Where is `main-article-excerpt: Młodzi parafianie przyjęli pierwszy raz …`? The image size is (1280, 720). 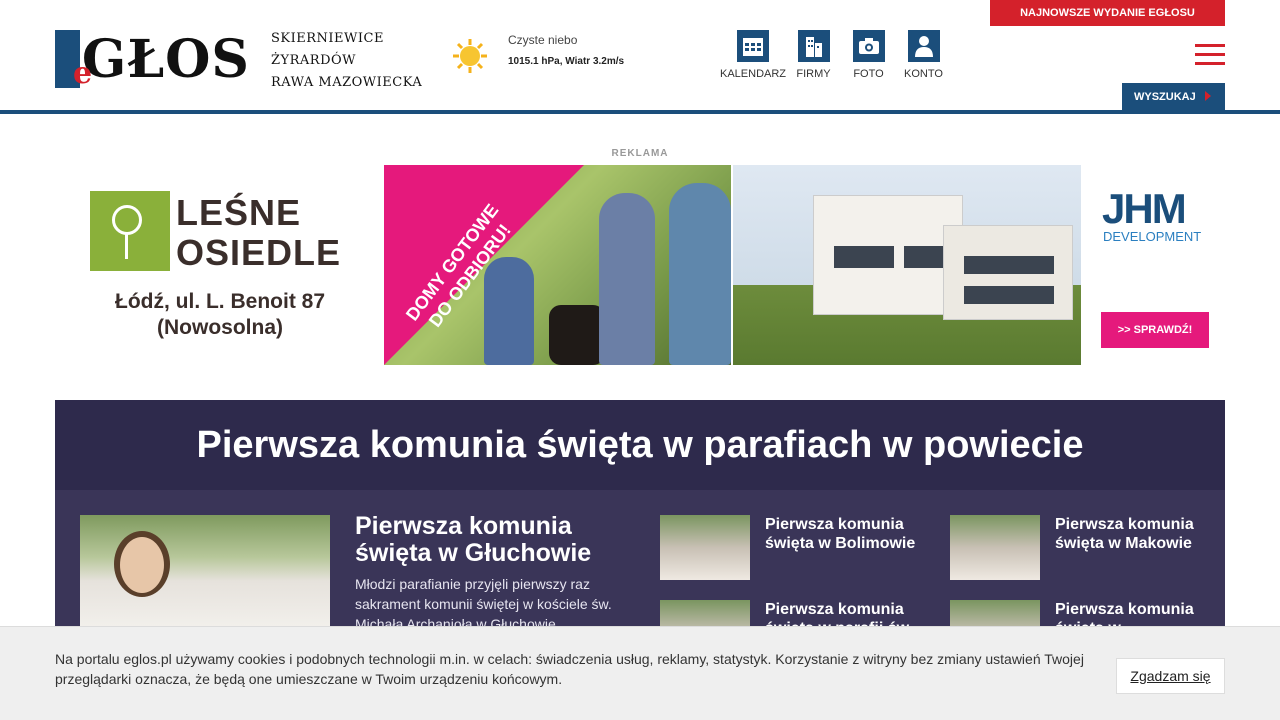 main-article-excerpt: Młodzi parafianie przyjęli pierwszy raz … is located at coordinates (483, 604).